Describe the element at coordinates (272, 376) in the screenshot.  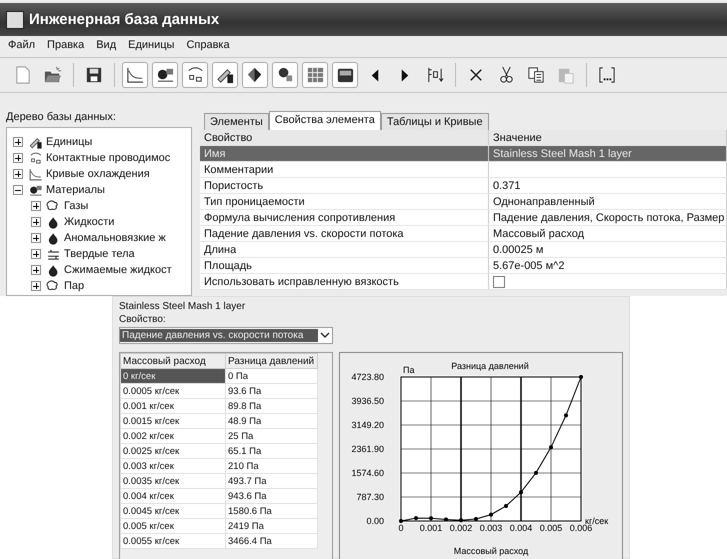
I see `table-cell: 0 Па` at that location.